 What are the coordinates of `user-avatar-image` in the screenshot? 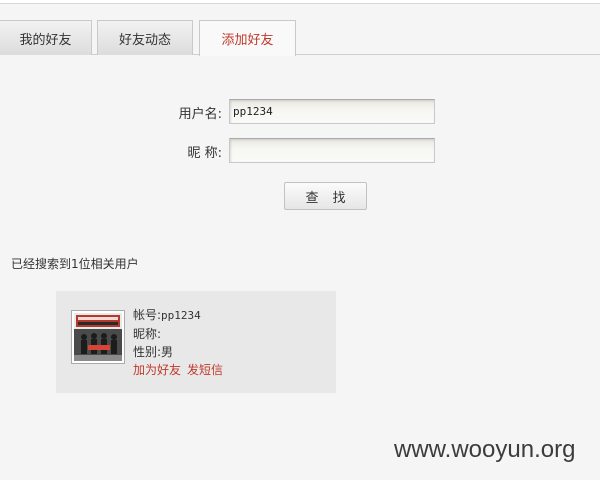 It's located at (98, 337).